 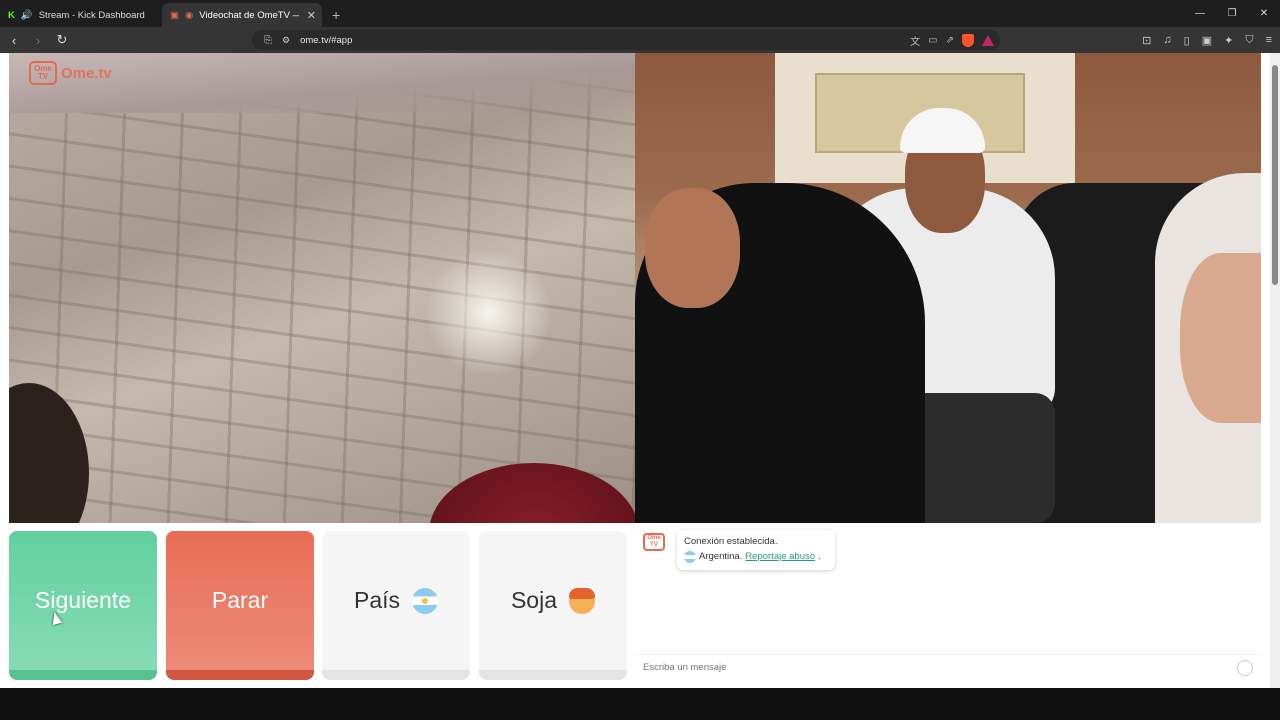 I want to click on screenshot-icon: ⊡, so click(x=1146, y=40).